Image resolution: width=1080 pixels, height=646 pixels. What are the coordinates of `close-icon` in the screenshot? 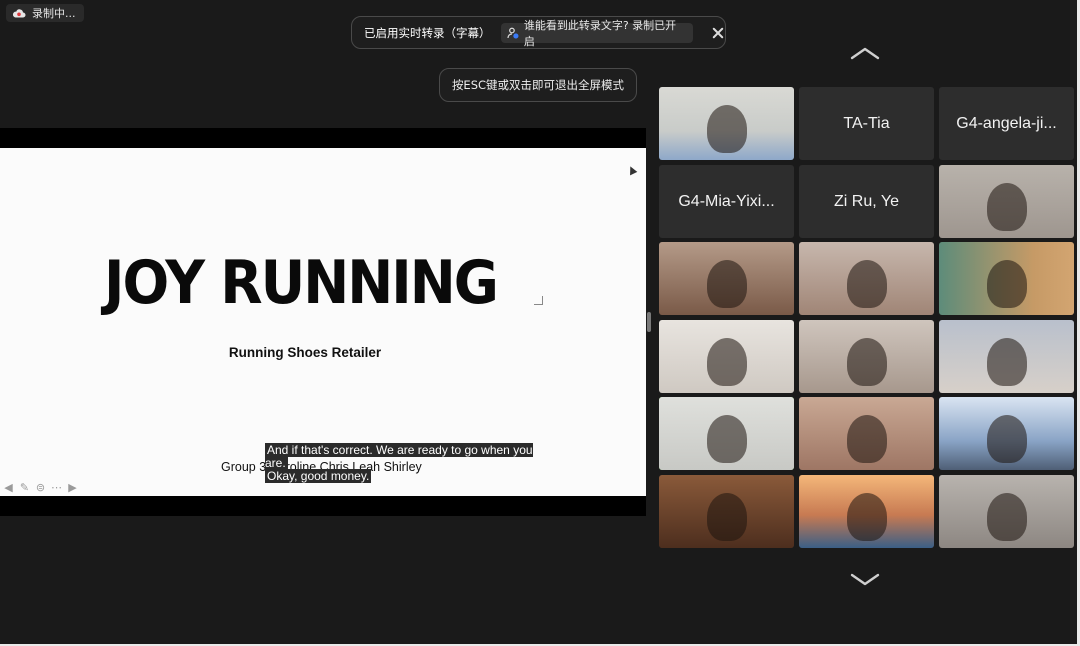 It's located at (718, 33).